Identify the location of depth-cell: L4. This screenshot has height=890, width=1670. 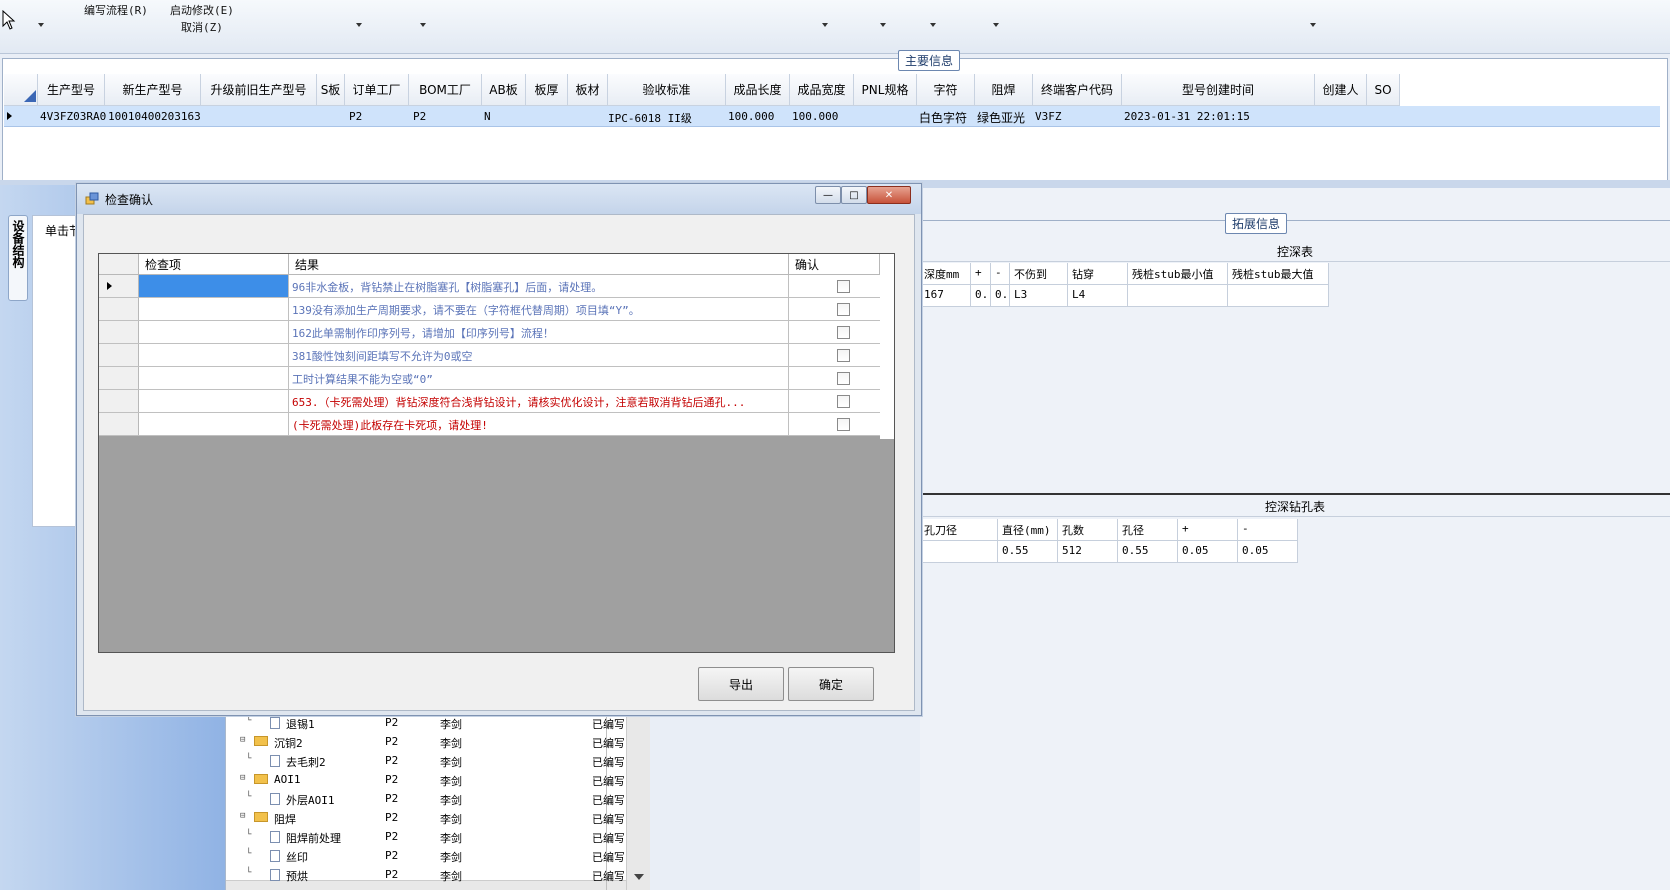
(1098, 296).